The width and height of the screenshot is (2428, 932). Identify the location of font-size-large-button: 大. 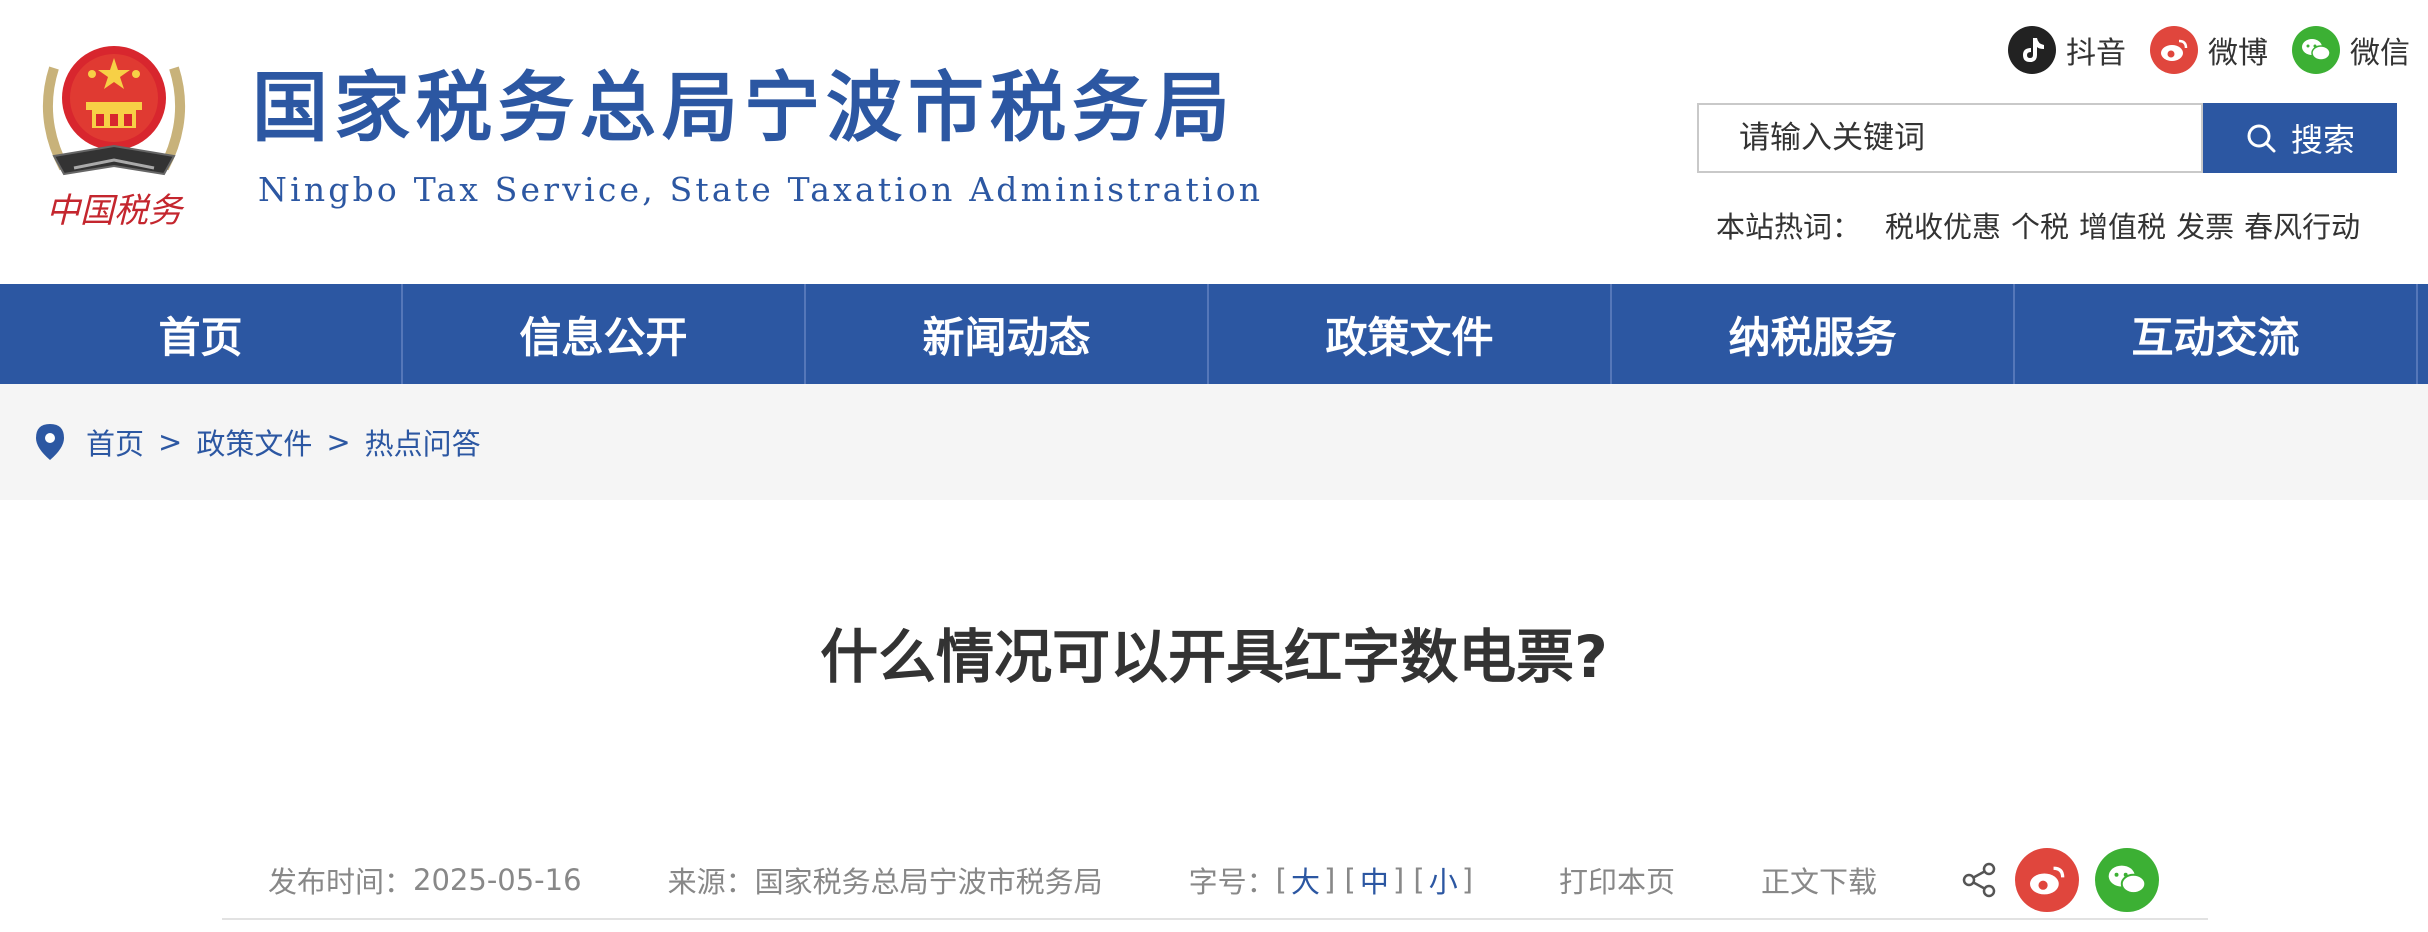
(1305, 880).